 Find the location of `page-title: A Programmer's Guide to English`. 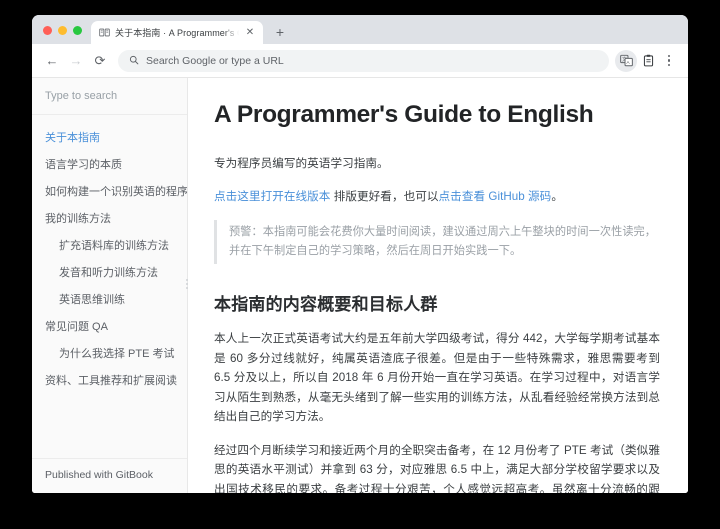

page-title: A Programmer's Guide to English is located at coordinates (404, 114).